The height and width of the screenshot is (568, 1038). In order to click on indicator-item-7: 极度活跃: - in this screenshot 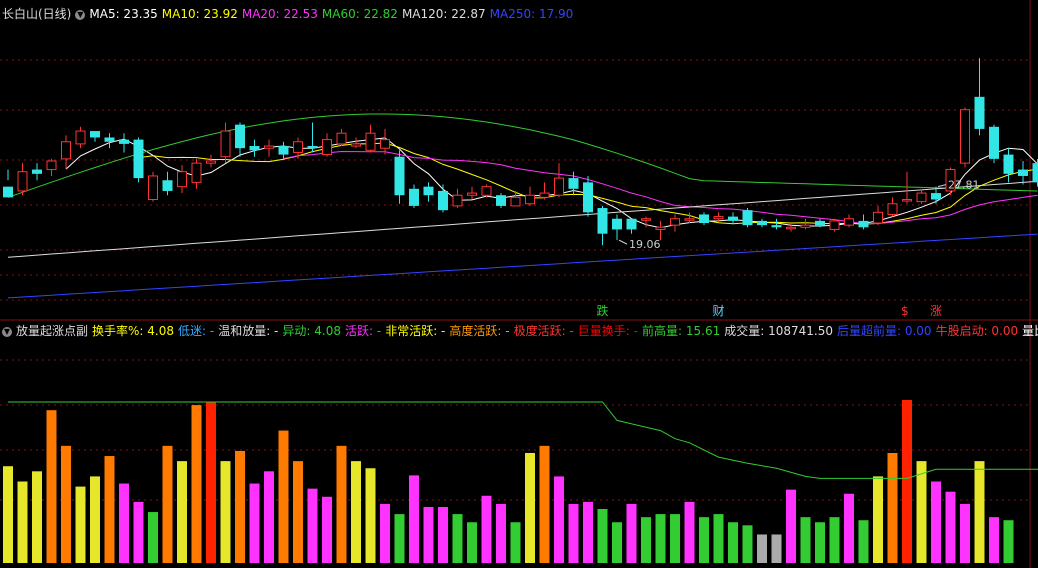, I will do `click(543, 331)`.